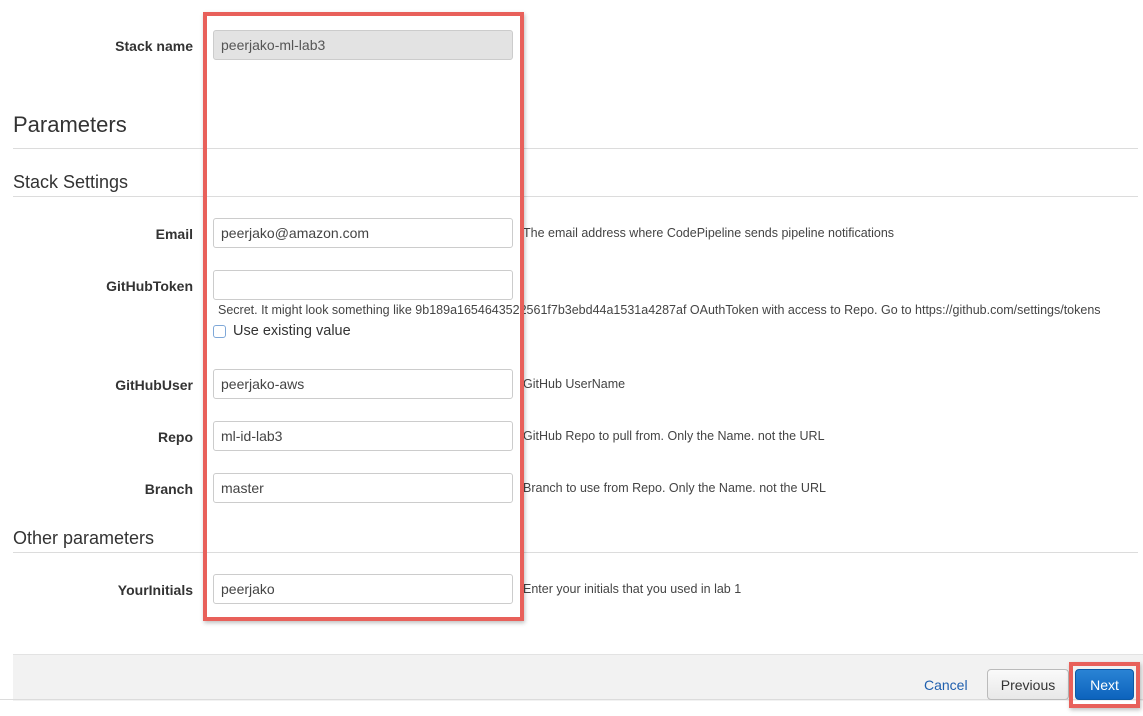 The width and height of the screenshot is (1143, 716). I want to click on cancel-link: Cancel, so click(946, 685).